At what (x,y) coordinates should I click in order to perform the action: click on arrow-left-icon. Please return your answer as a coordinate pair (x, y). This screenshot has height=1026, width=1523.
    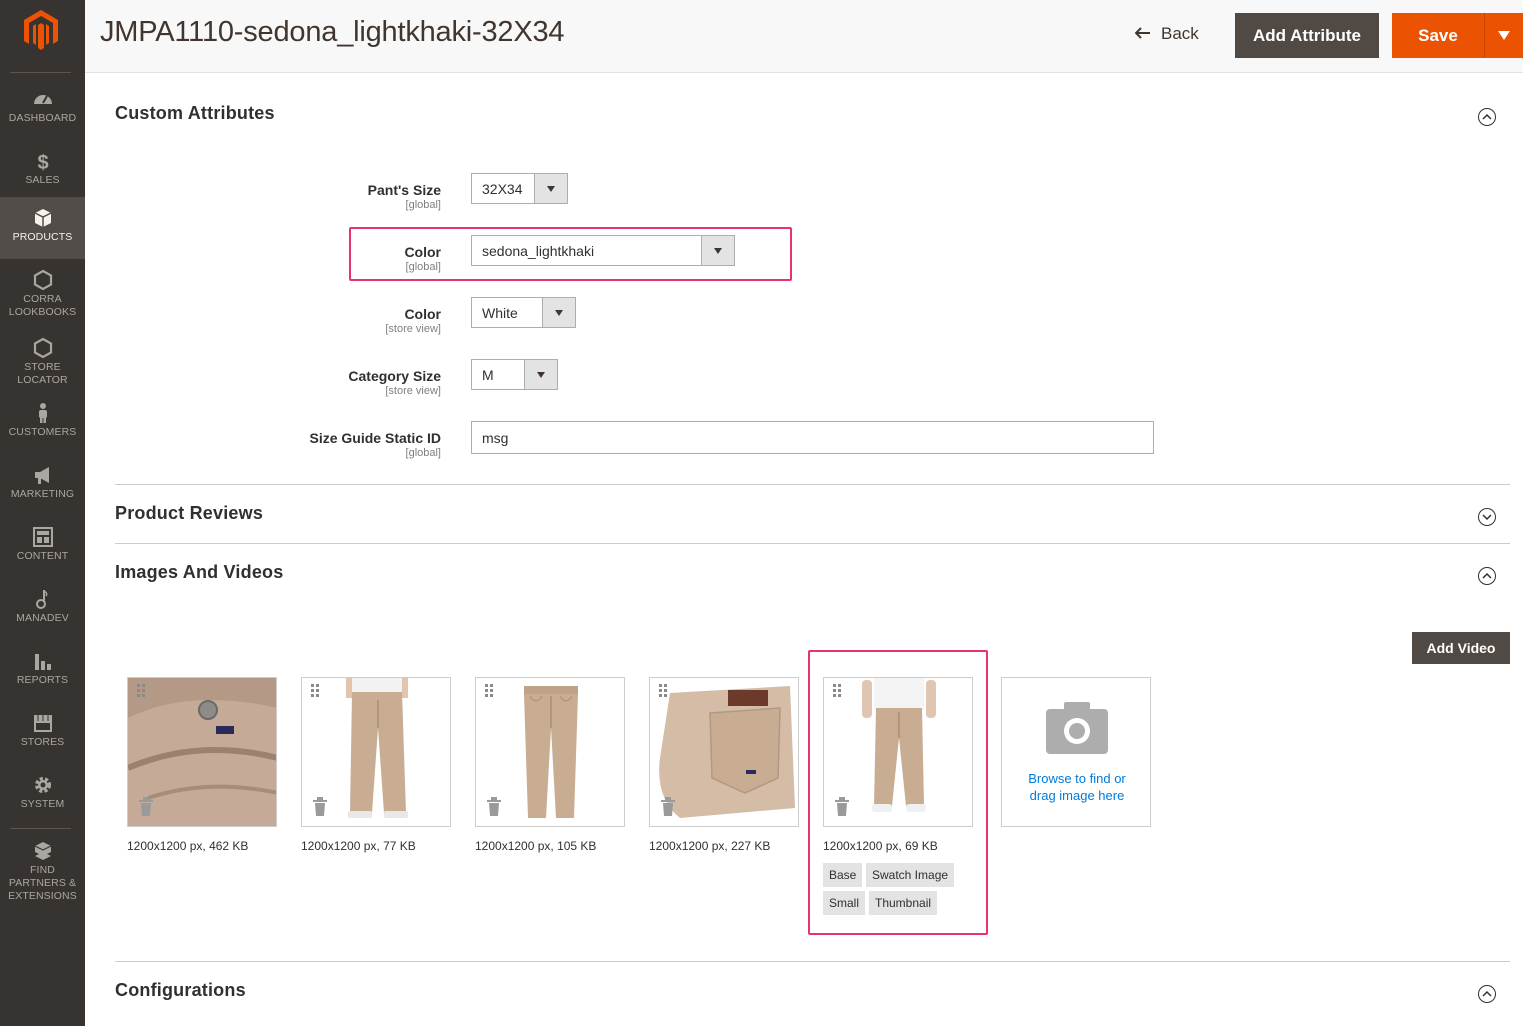
    Looking at the image, I should click on (1142, 34).